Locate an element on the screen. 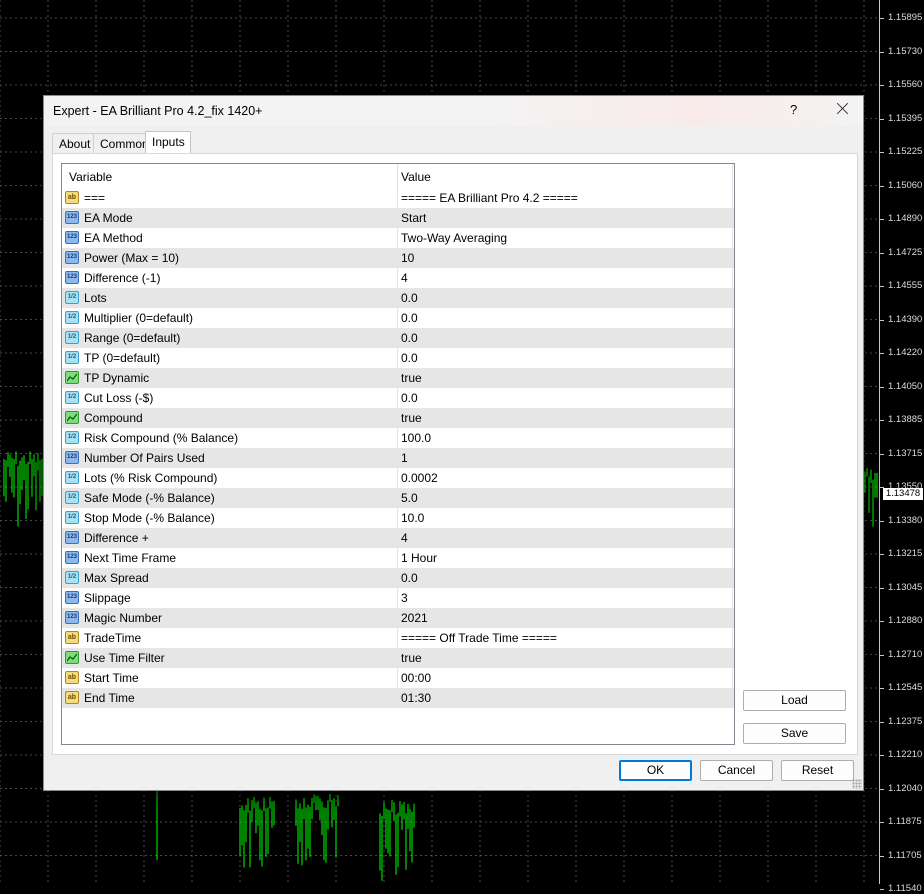 The image size is (924, 894). variable-name: Start Time is located at coordinates (111, 678).